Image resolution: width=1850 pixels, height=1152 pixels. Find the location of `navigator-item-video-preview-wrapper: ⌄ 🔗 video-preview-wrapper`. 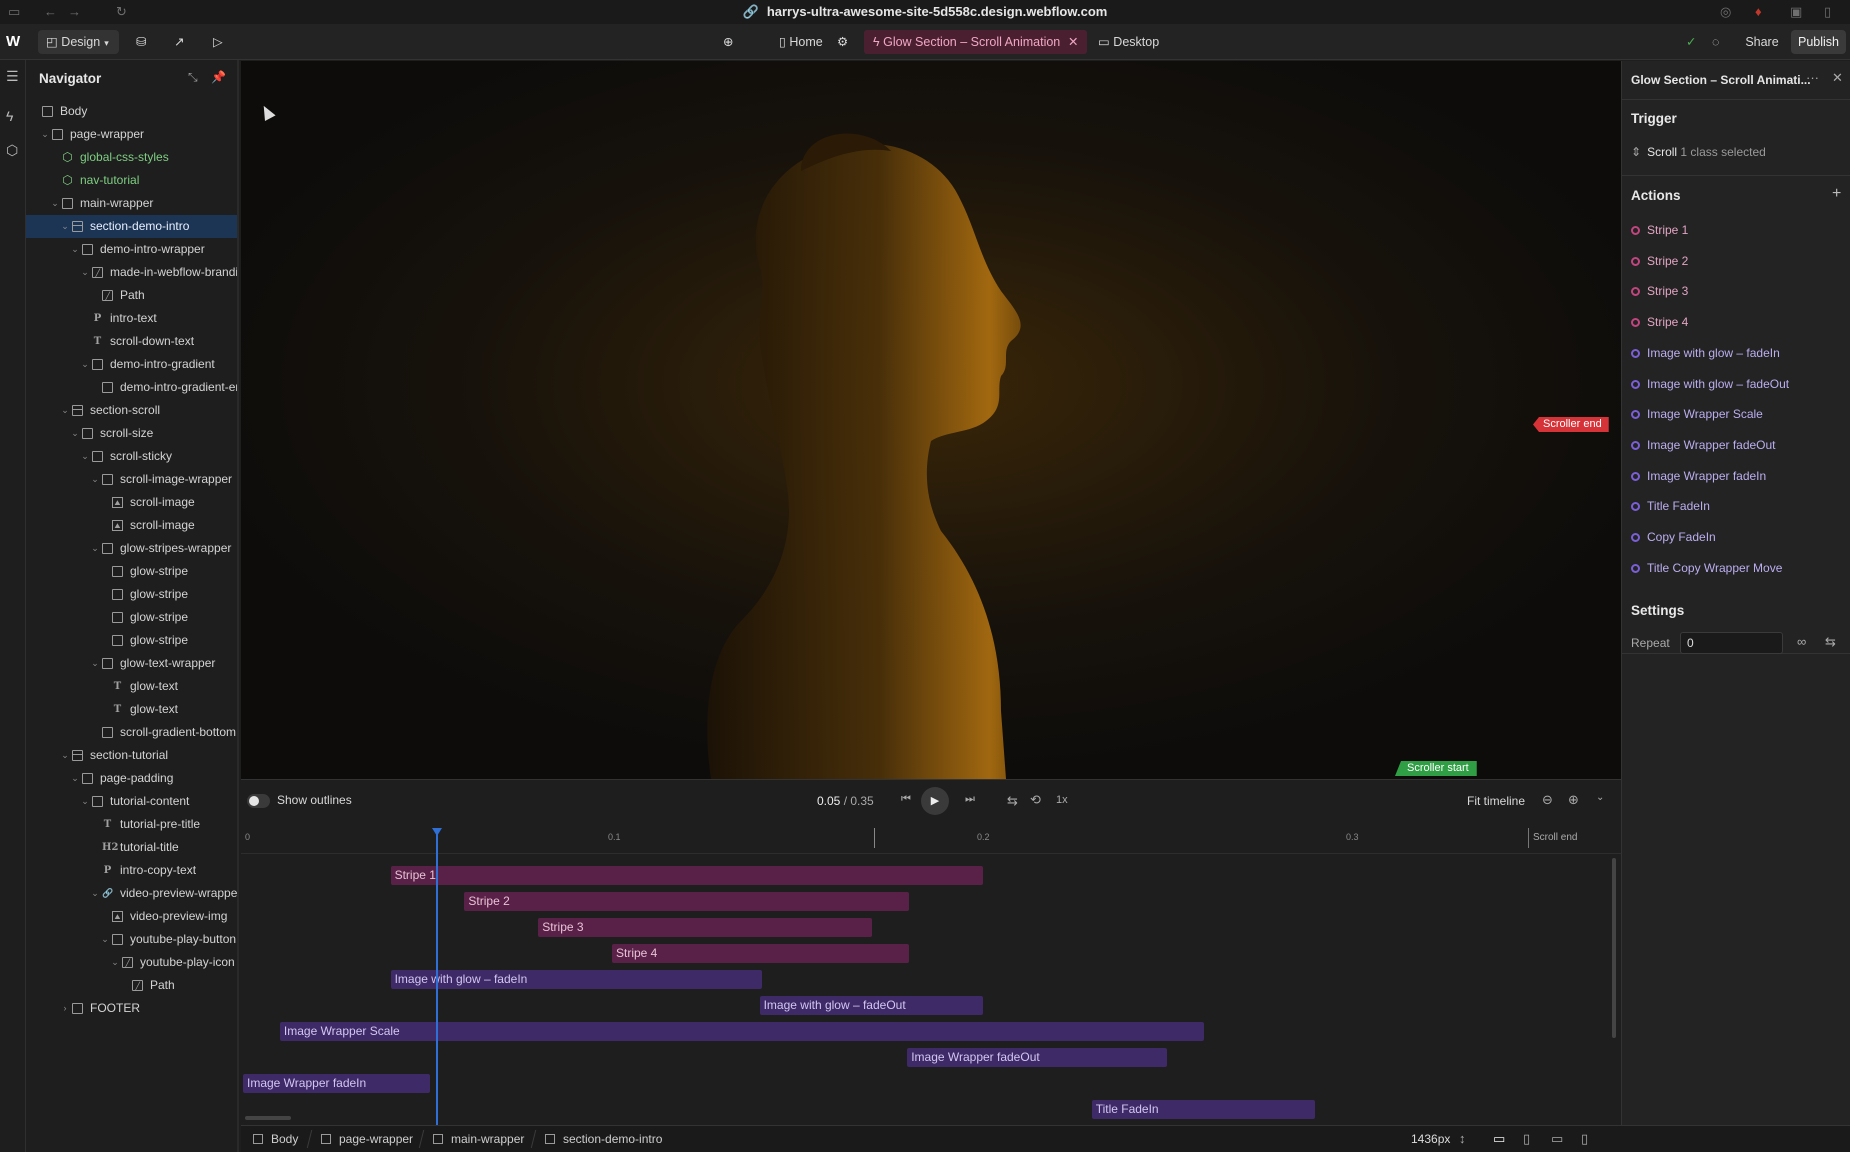

navigator-item-video-preview-wrapper: ⌄ 🔗 video-preview-wrapper is located at coordinates (131, 893).